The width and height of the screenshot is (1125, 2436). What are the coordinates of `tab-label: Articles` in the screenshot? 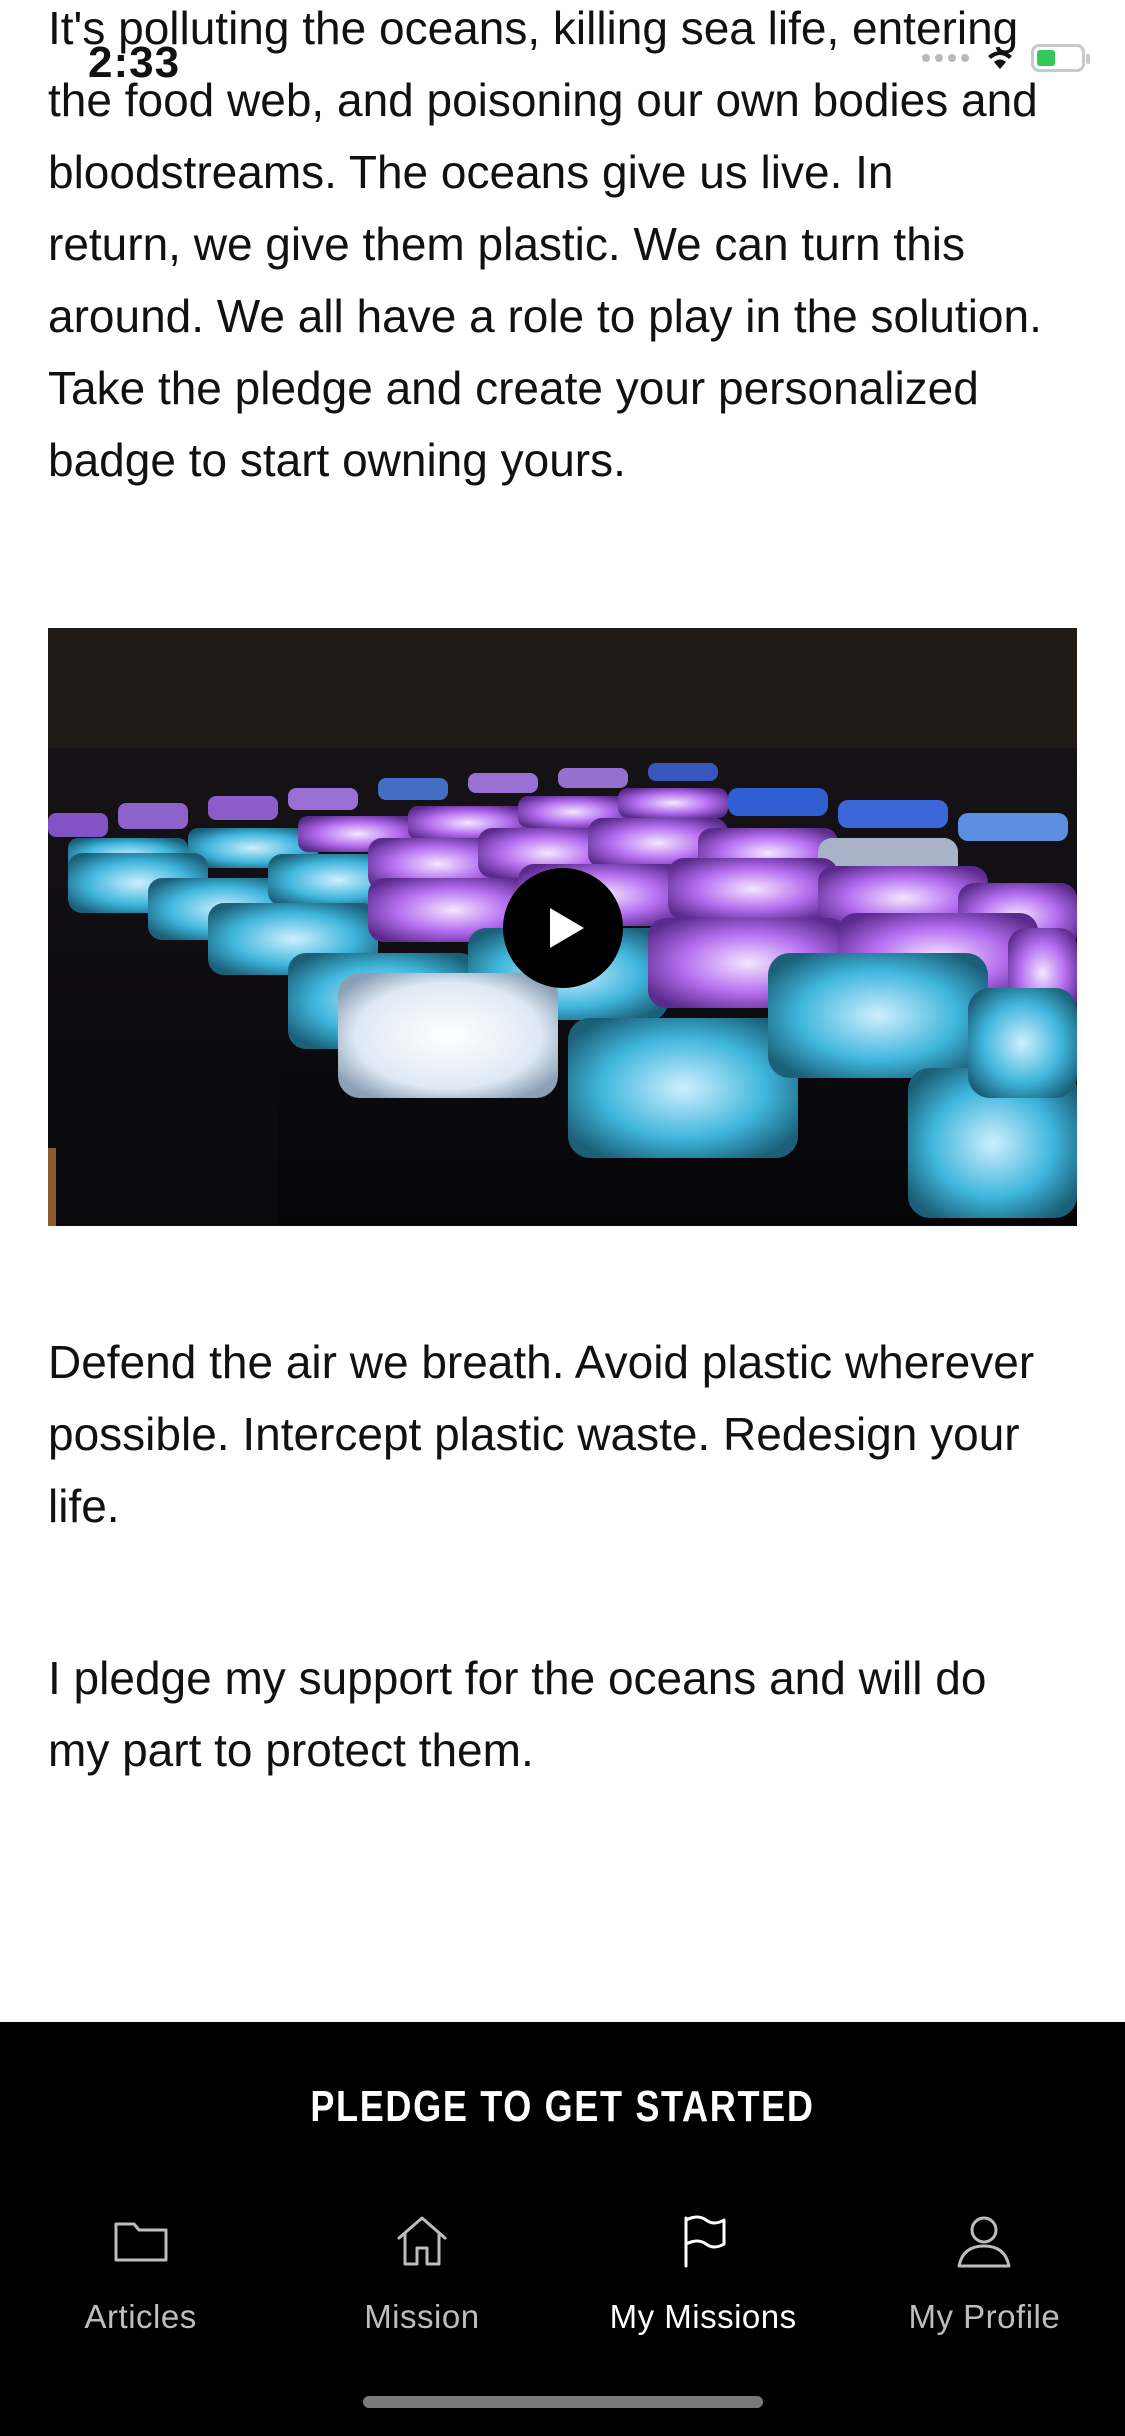 It's located at (140, 2316).